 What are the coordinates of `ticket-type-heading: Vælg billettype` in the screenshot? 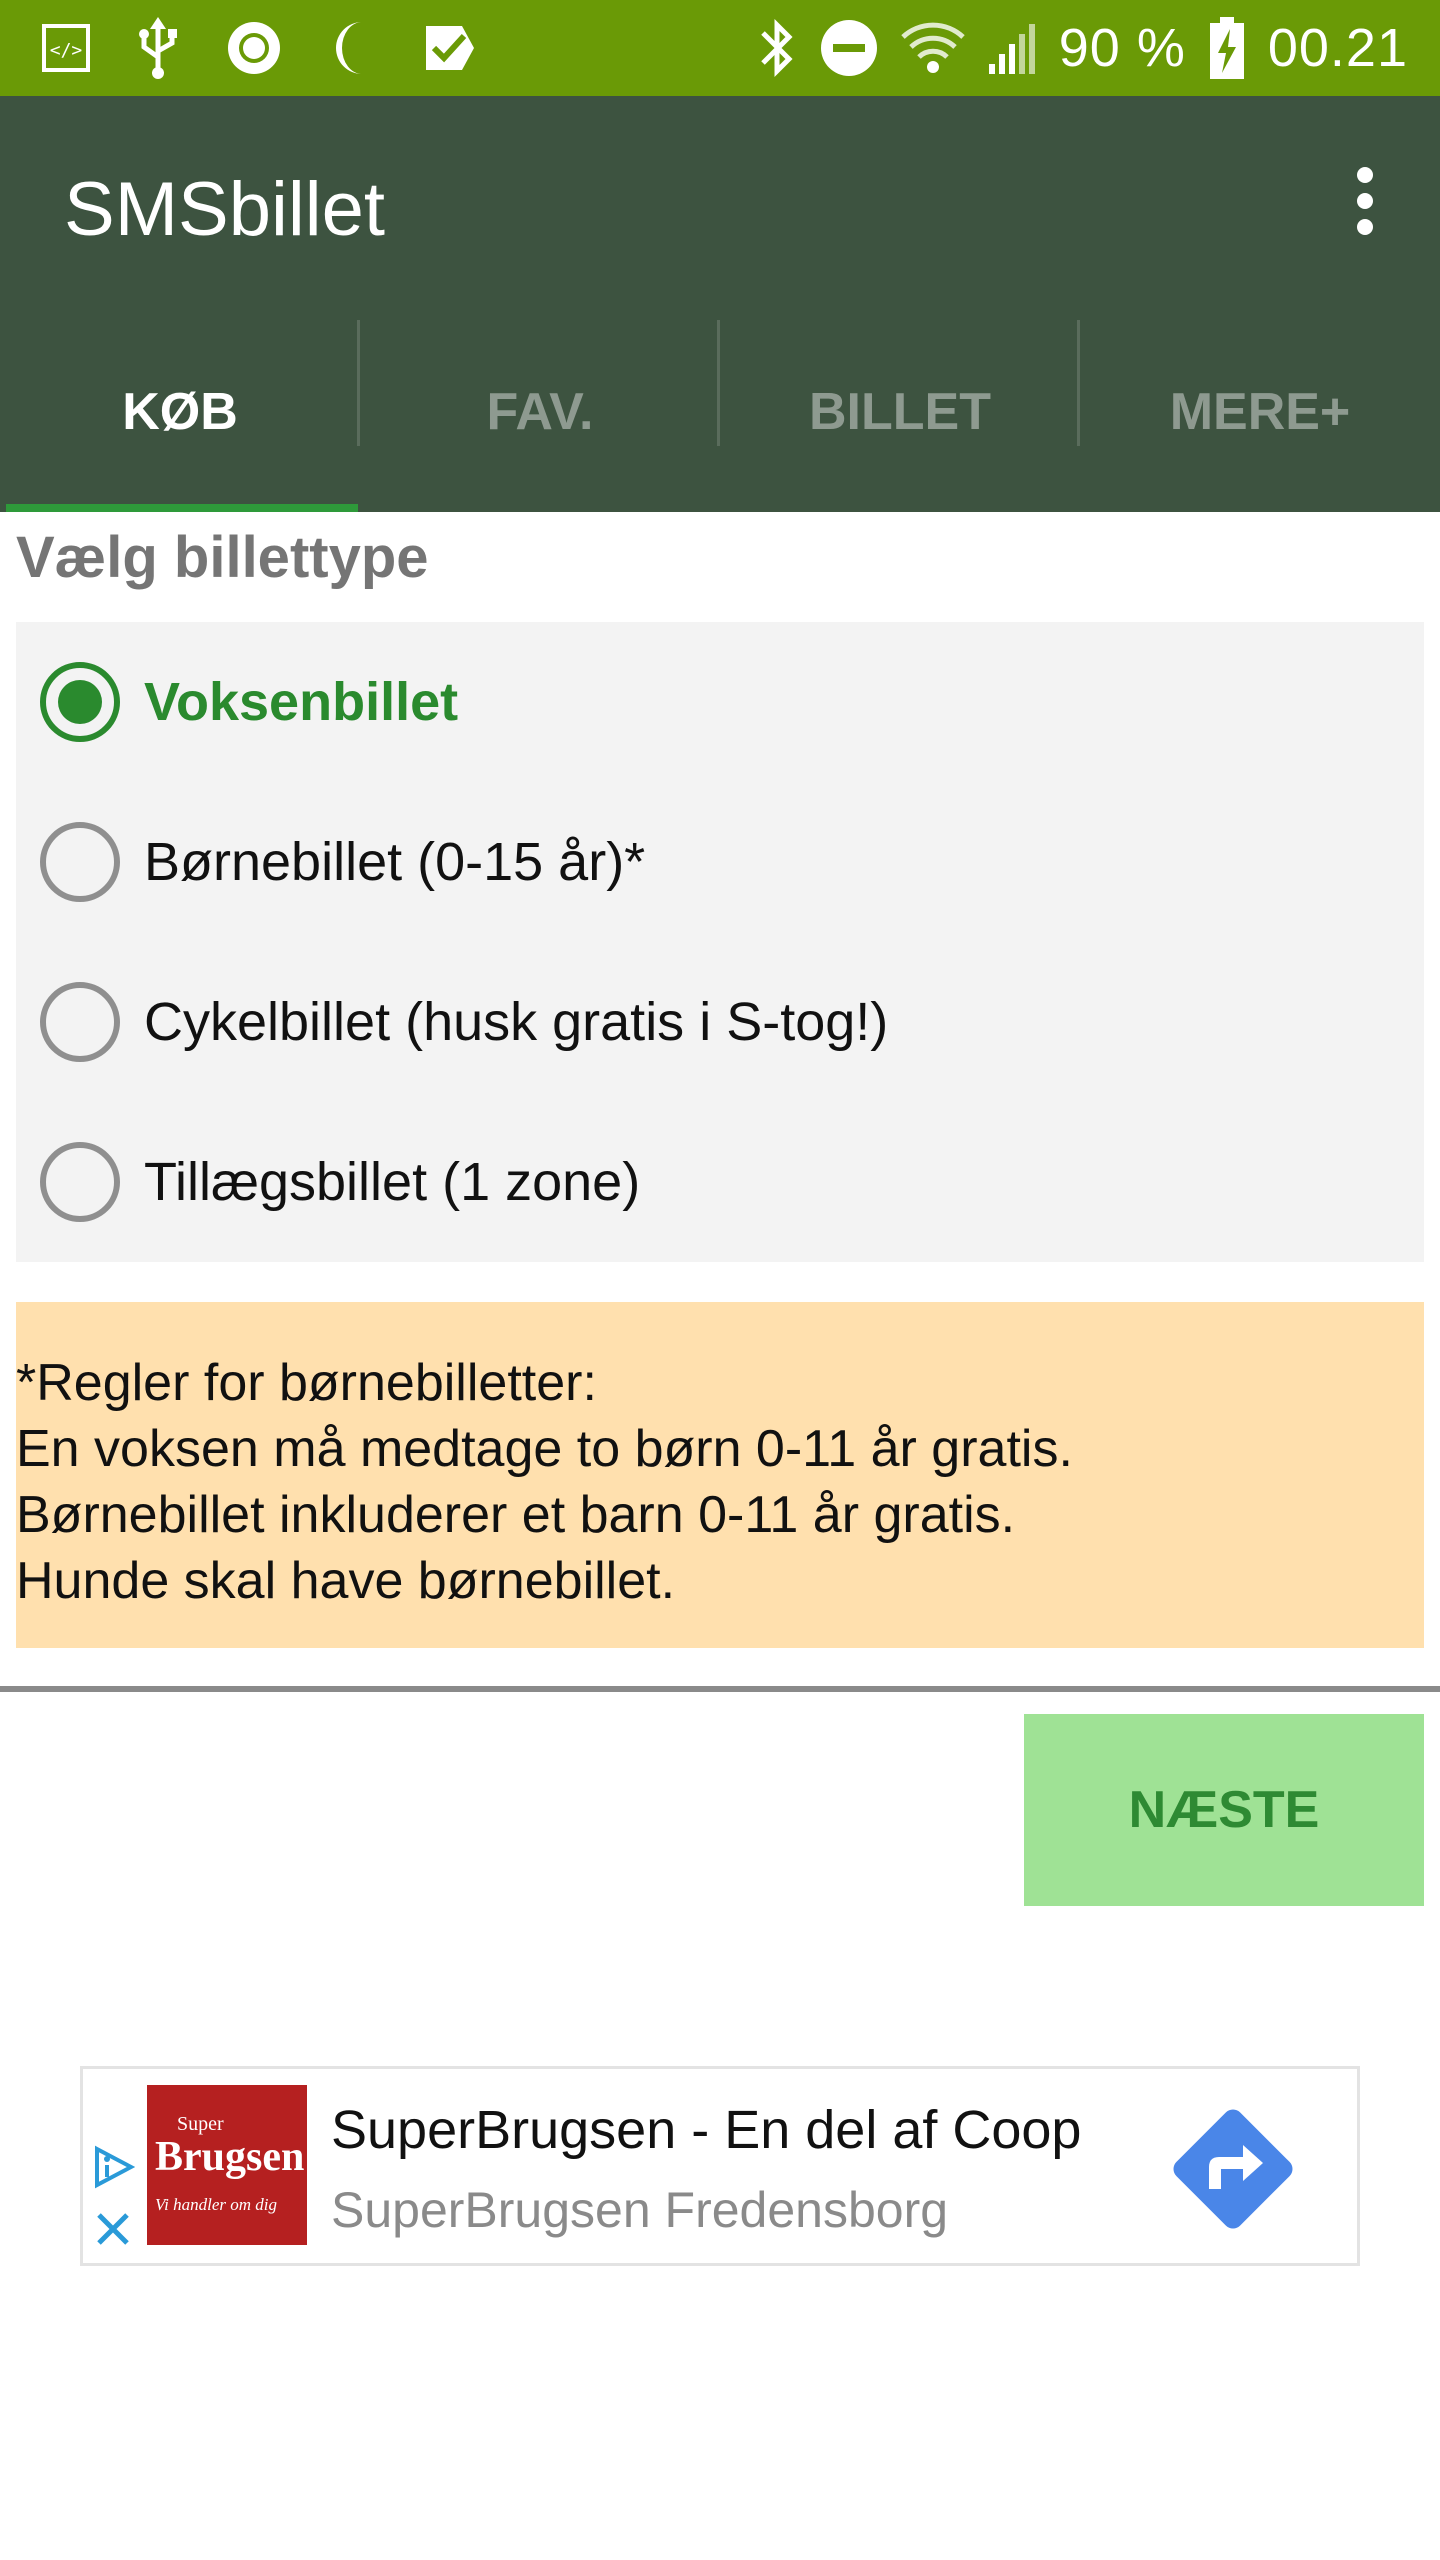 It's located at (222, 557).